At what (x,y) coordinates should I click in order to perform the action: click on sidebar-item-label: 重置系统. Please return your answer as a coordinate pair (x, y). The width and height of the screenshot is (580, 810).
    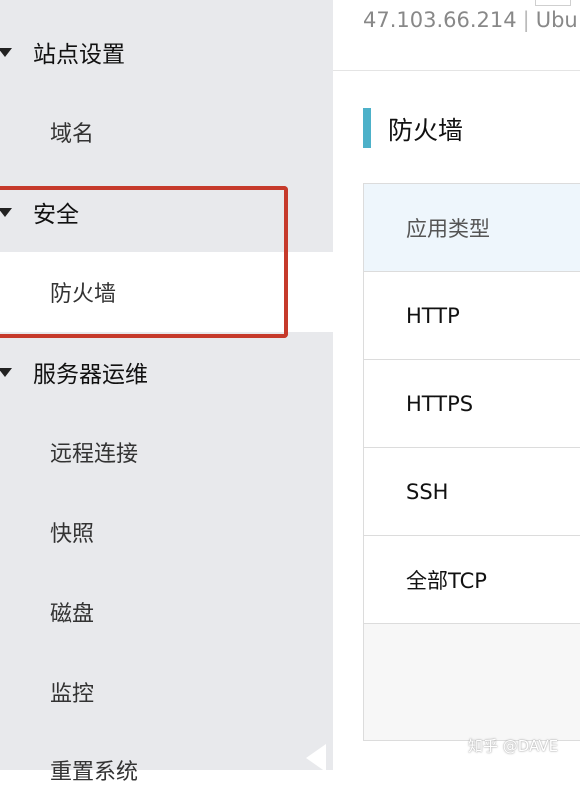
    Looking at the image, I should click on (94, 772).